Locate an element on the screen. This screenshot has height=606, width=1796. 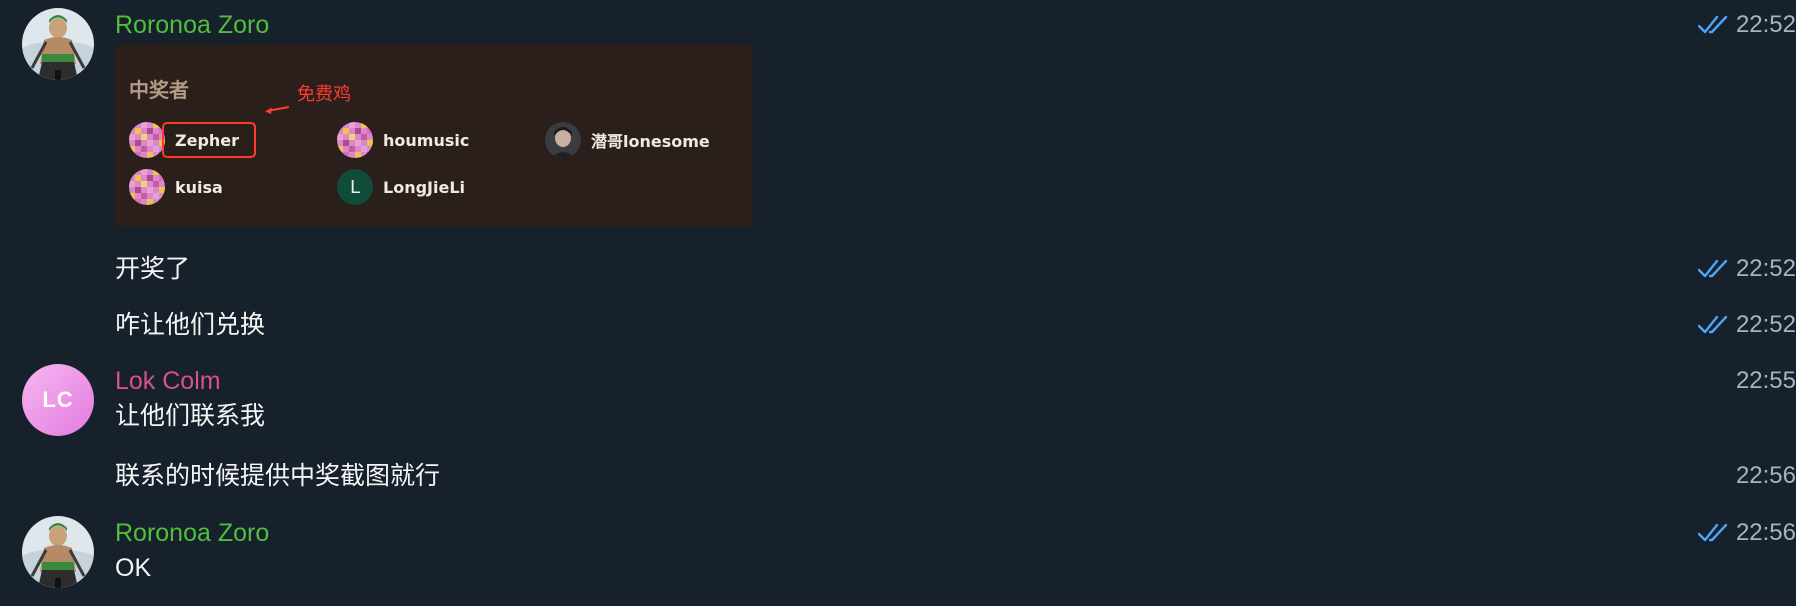
winner-item: 潜哥lonesome is located at coordinates (627, 140).